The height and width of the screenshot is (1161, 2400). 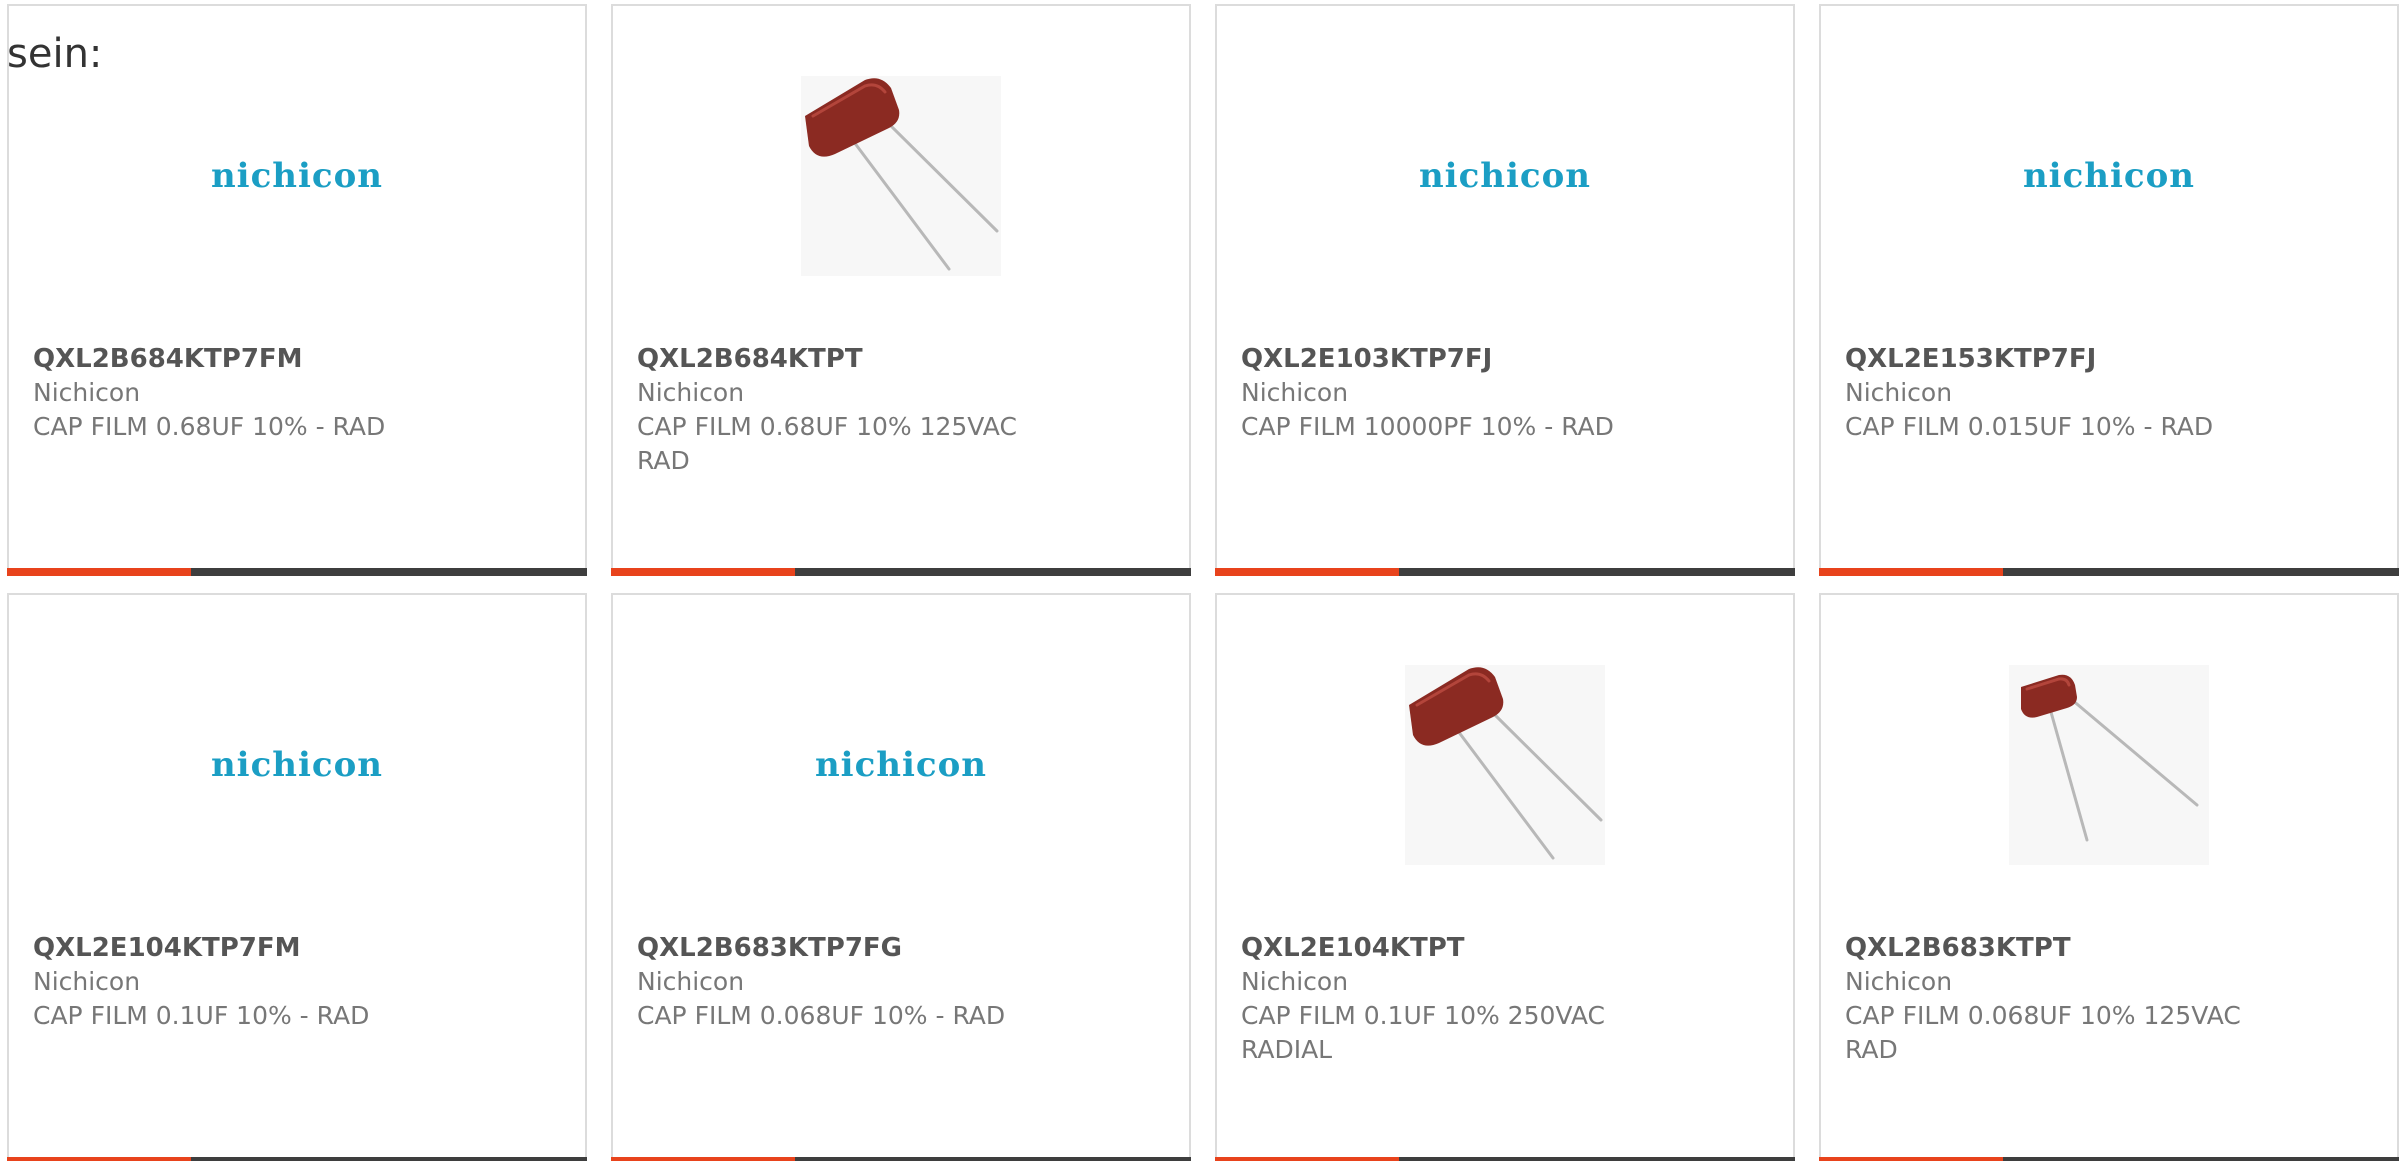 What do you see at coordinates (2109, 359) in the screenshot?
I see `part-number: QXL2E153KTP7FJ` at bounding box center [2109, 359].